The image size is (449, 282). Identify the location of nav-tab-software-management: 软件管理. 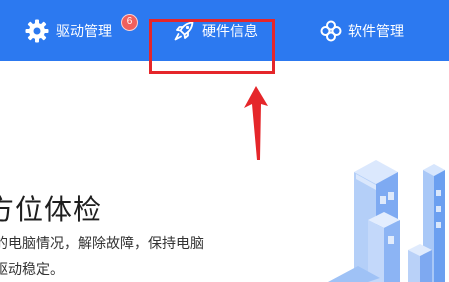
(362, 30).